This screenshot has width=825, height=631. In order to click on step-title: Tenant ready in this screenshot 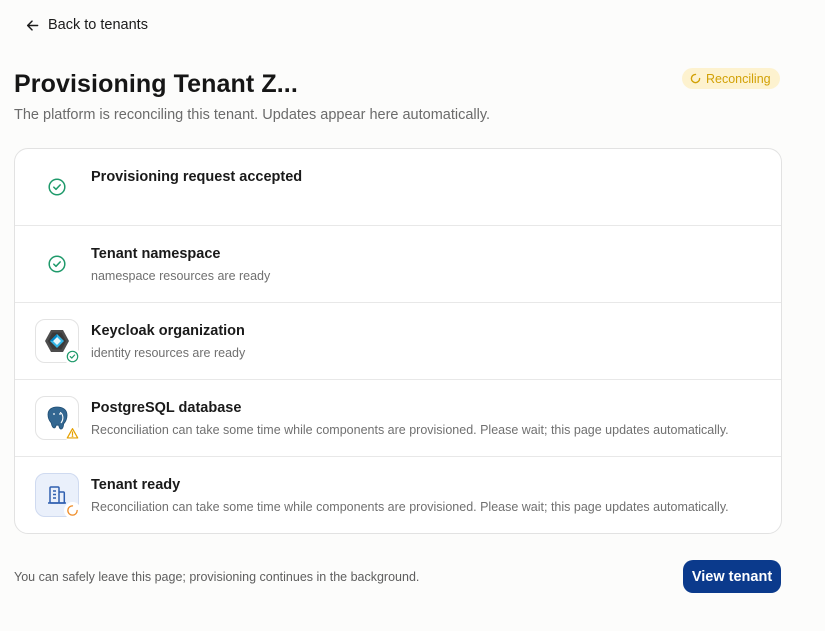, I will do `click(136, 485)`.